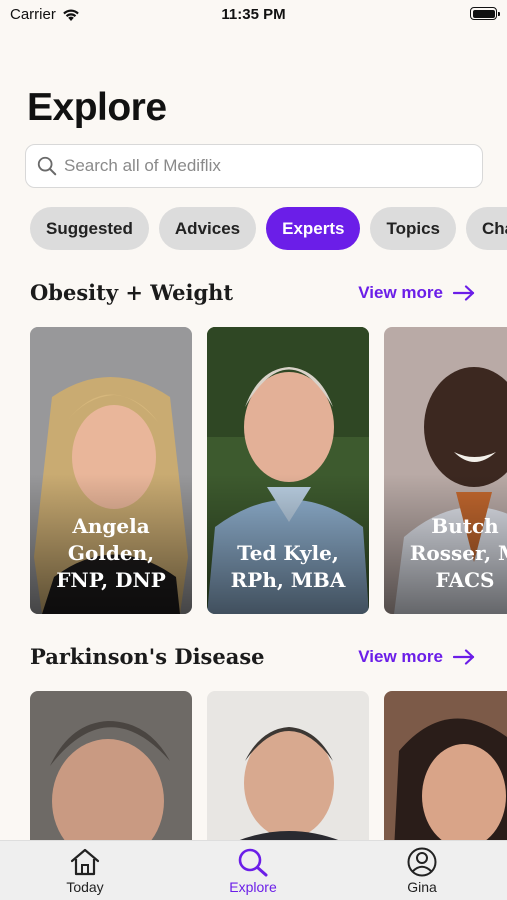  I want to click on search-bar, so click(254, 166).